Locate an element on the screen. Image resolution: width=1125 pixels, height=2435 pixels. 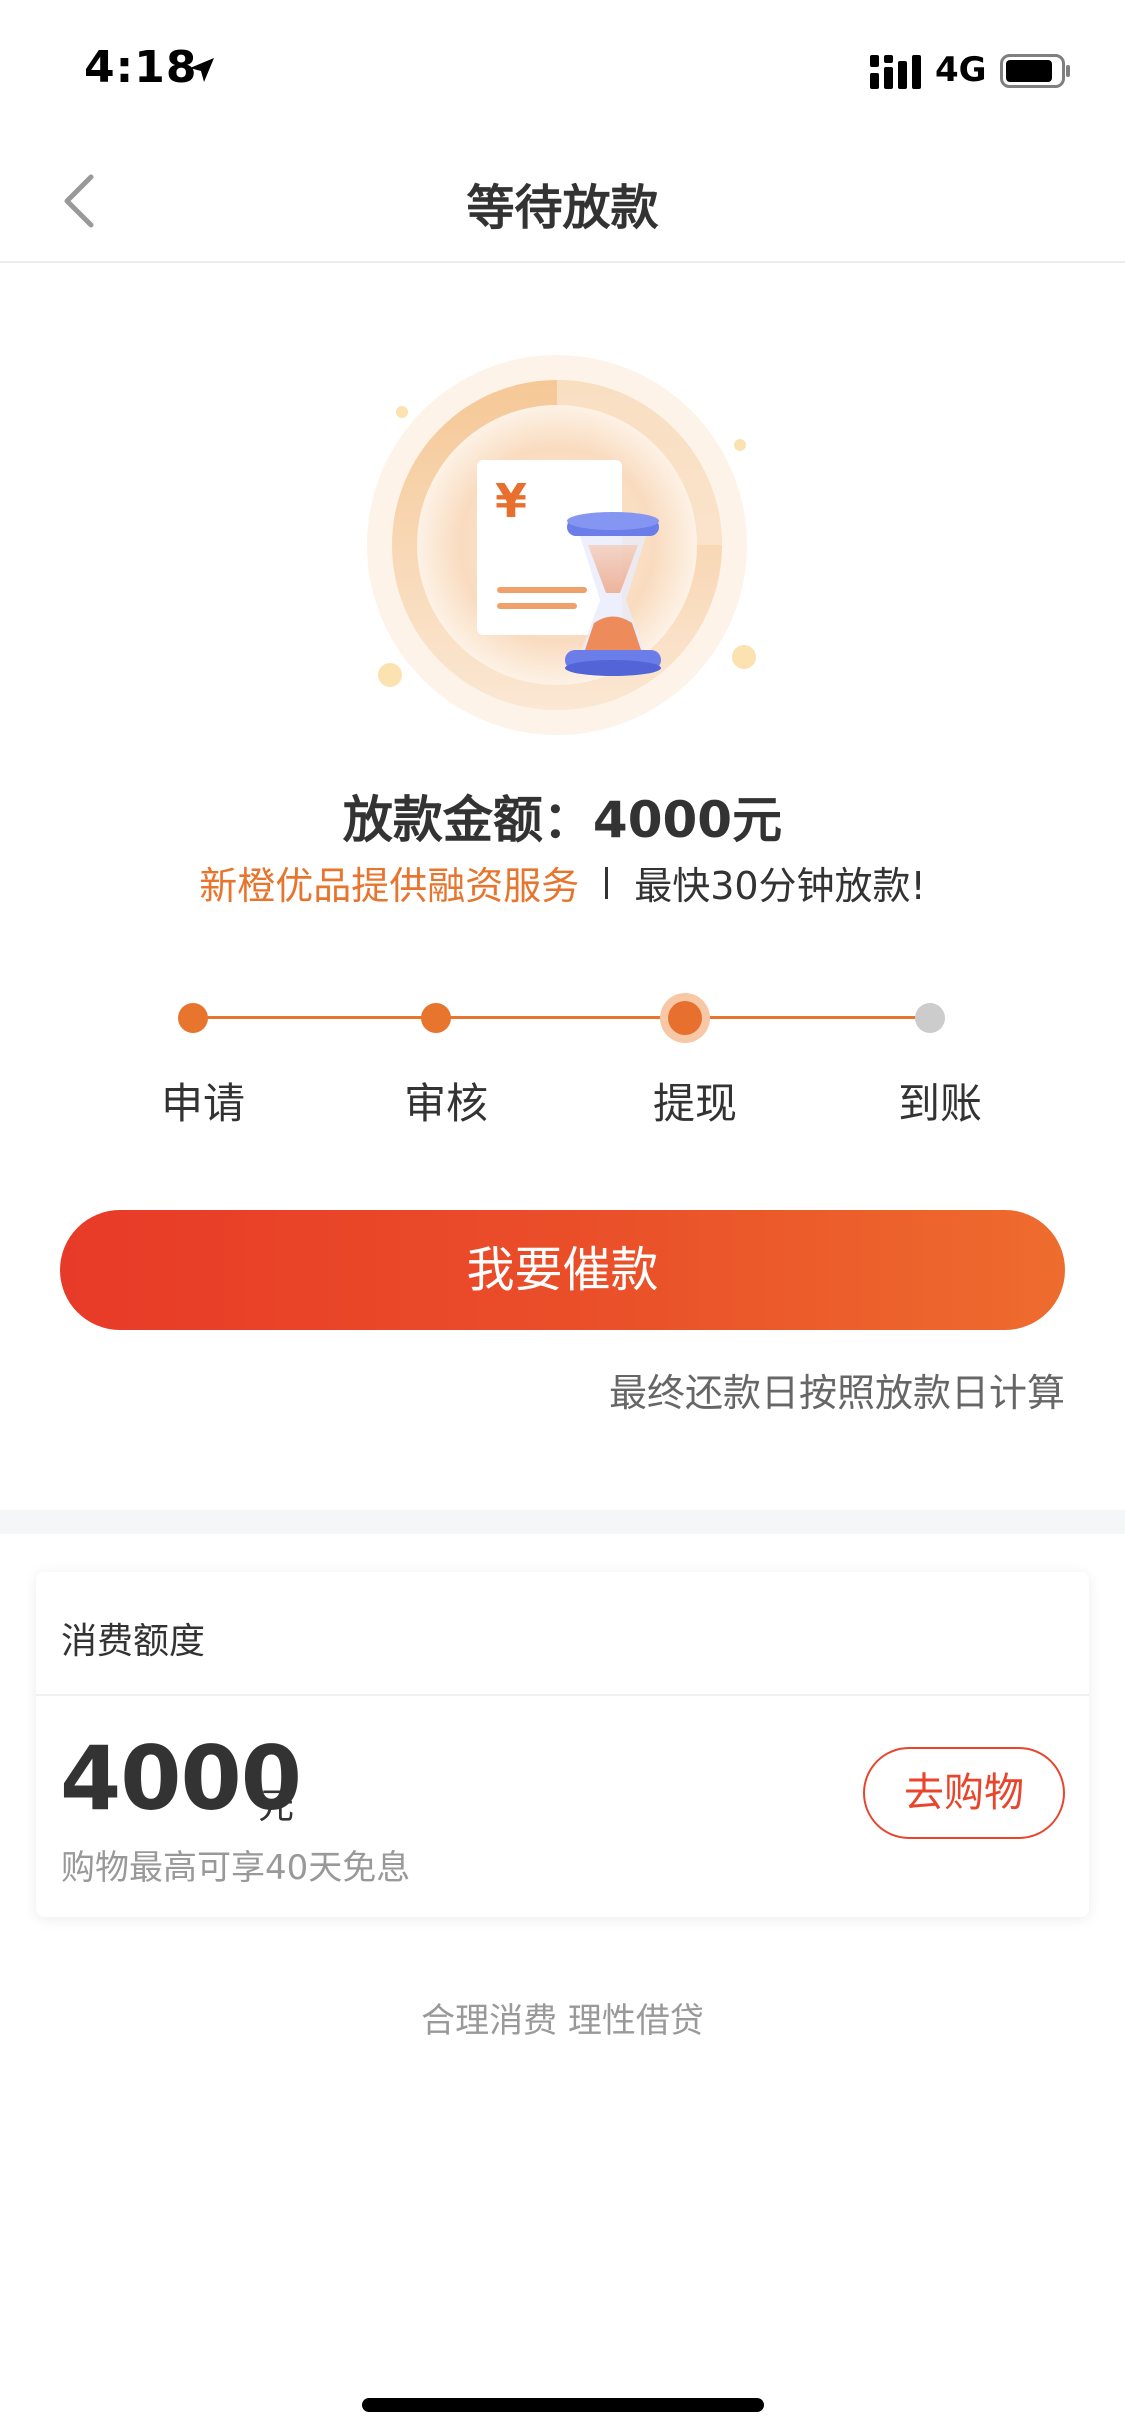
footer-slogan: 合理消费 理性借贷 is located at coordinates (562, 2021).